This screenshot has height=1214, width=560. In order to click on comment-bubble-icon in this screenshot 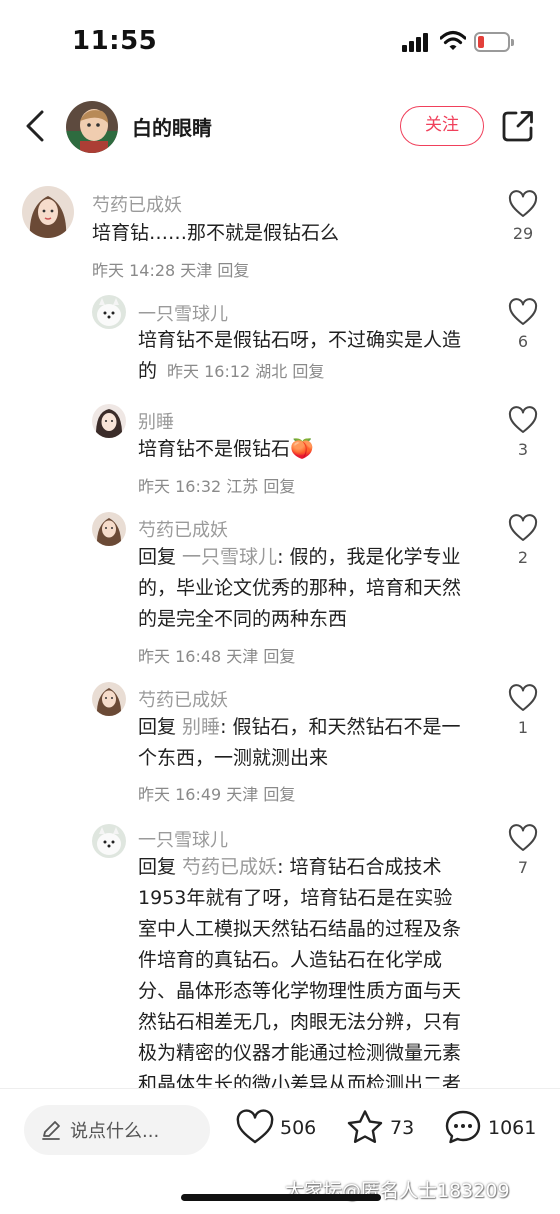, I will do `click(463, 1127)`.